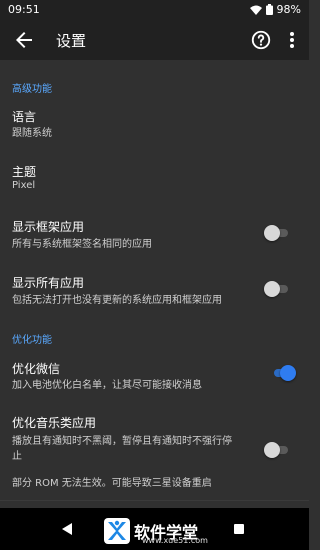 Image resolution: width=320 pixels, height=550 pixels. Describe the element at coordinates (269, 9) in the screenshot. I see `battery-icon` at that location.